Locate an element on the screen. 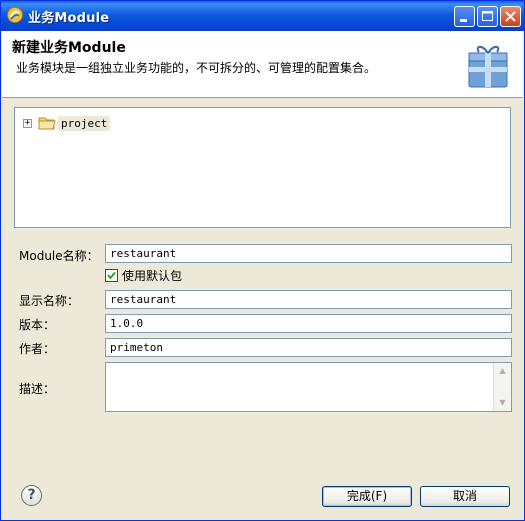 Image resolution: width=525 pixels, height=521 pixels. wizard-description: 业务模块是一组独立业务功能的，不可拆分的、可管理的配置集合。 is located at coordinates (196, 68).